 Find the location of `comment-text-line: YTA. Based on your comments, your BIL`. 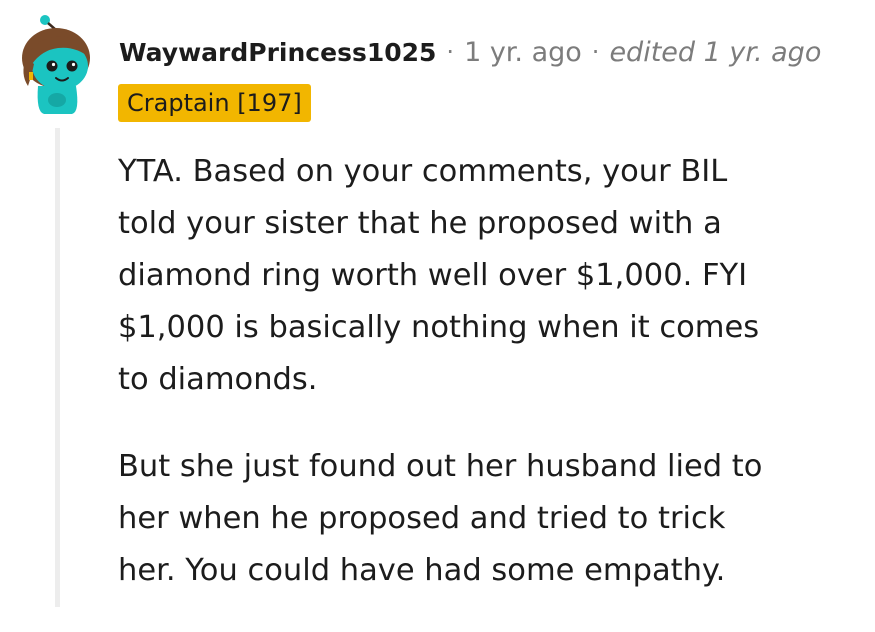

comment-text-line: YTA. Based on your comments, your BIL is located at coordinates (423, 171).